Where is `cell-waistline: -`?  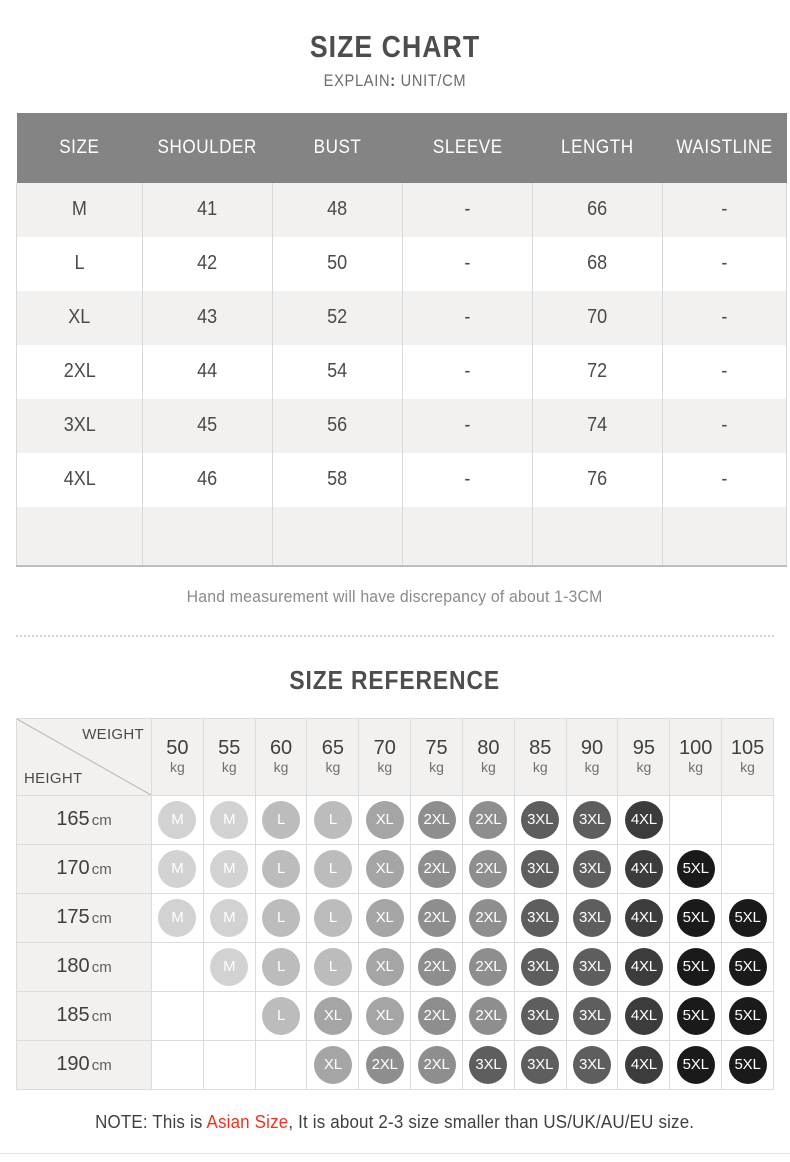 cell-waistline: - is located at coordinates (724, 263).